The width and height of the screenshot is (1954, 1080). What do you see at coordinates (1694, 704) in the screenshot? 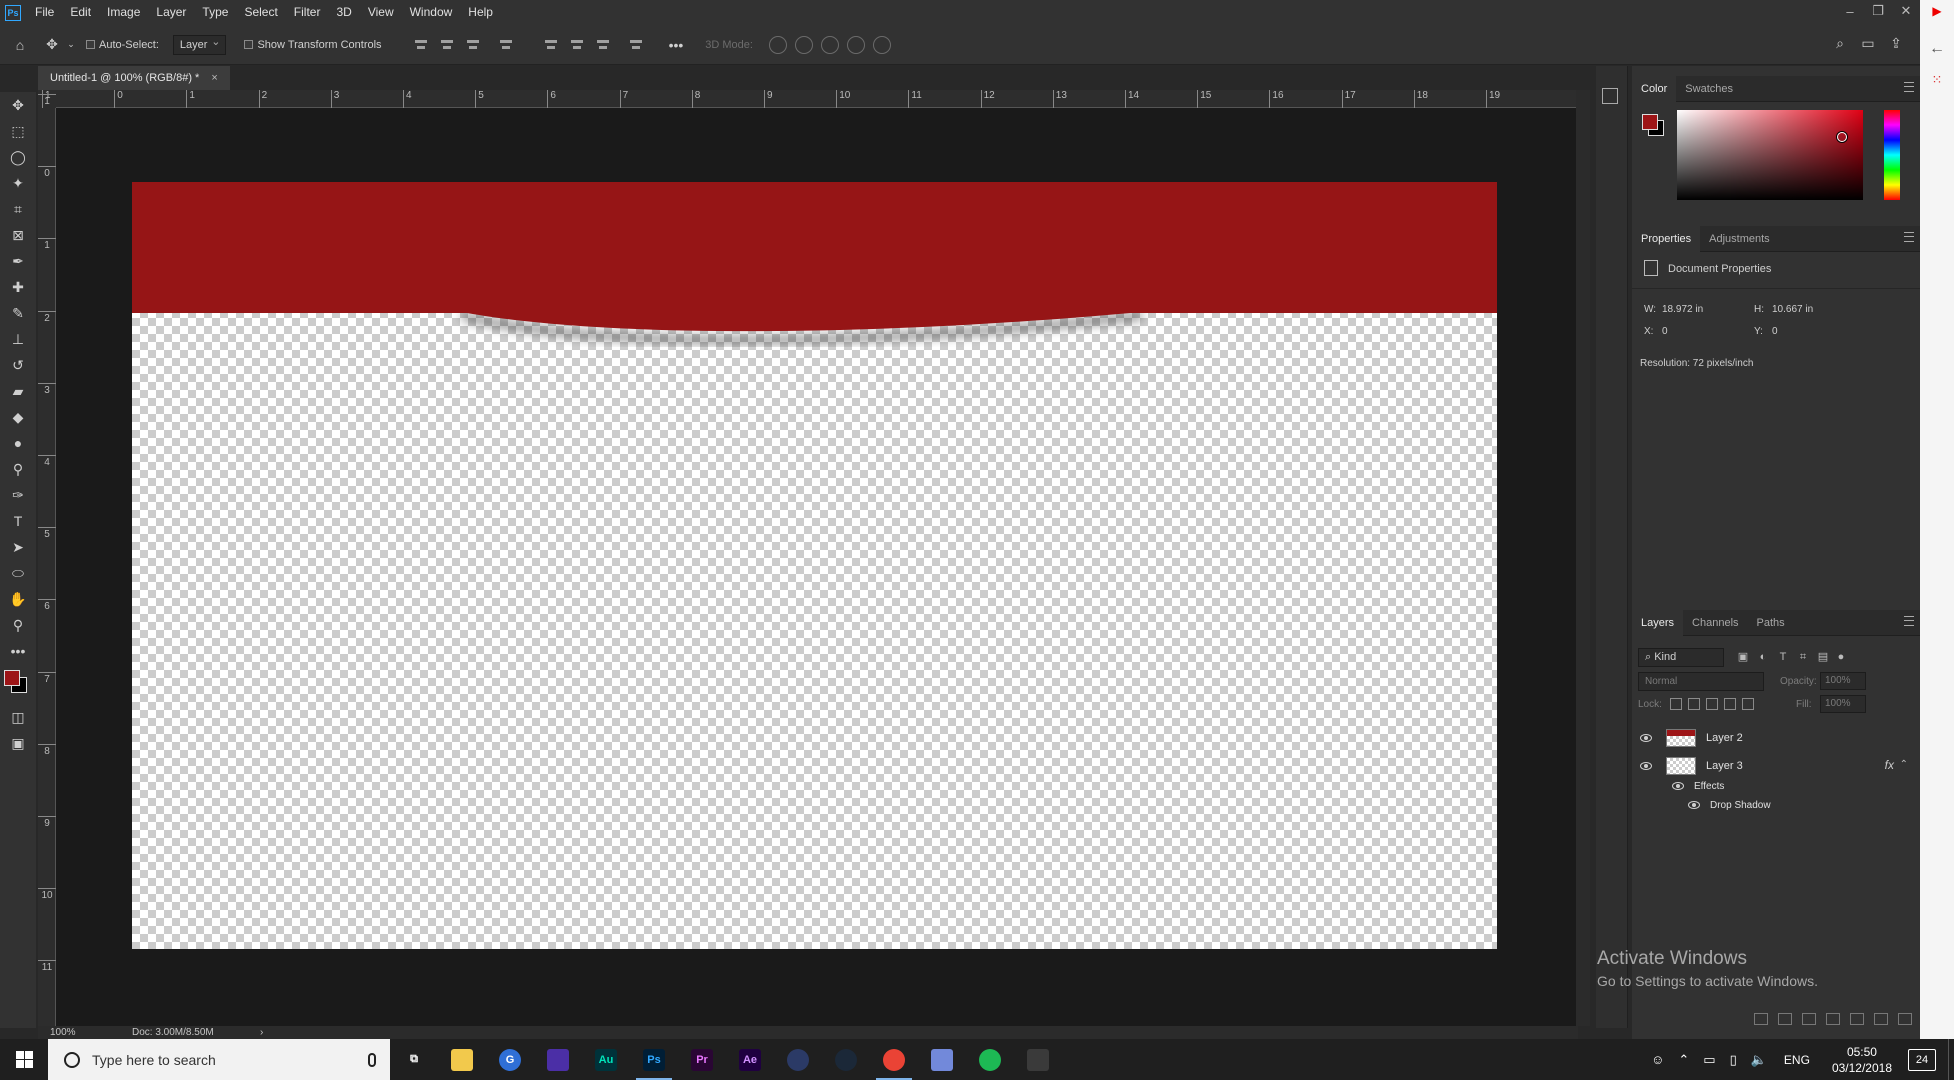
I see `lock-pixels-icon` at bounding box center [1694, 704].